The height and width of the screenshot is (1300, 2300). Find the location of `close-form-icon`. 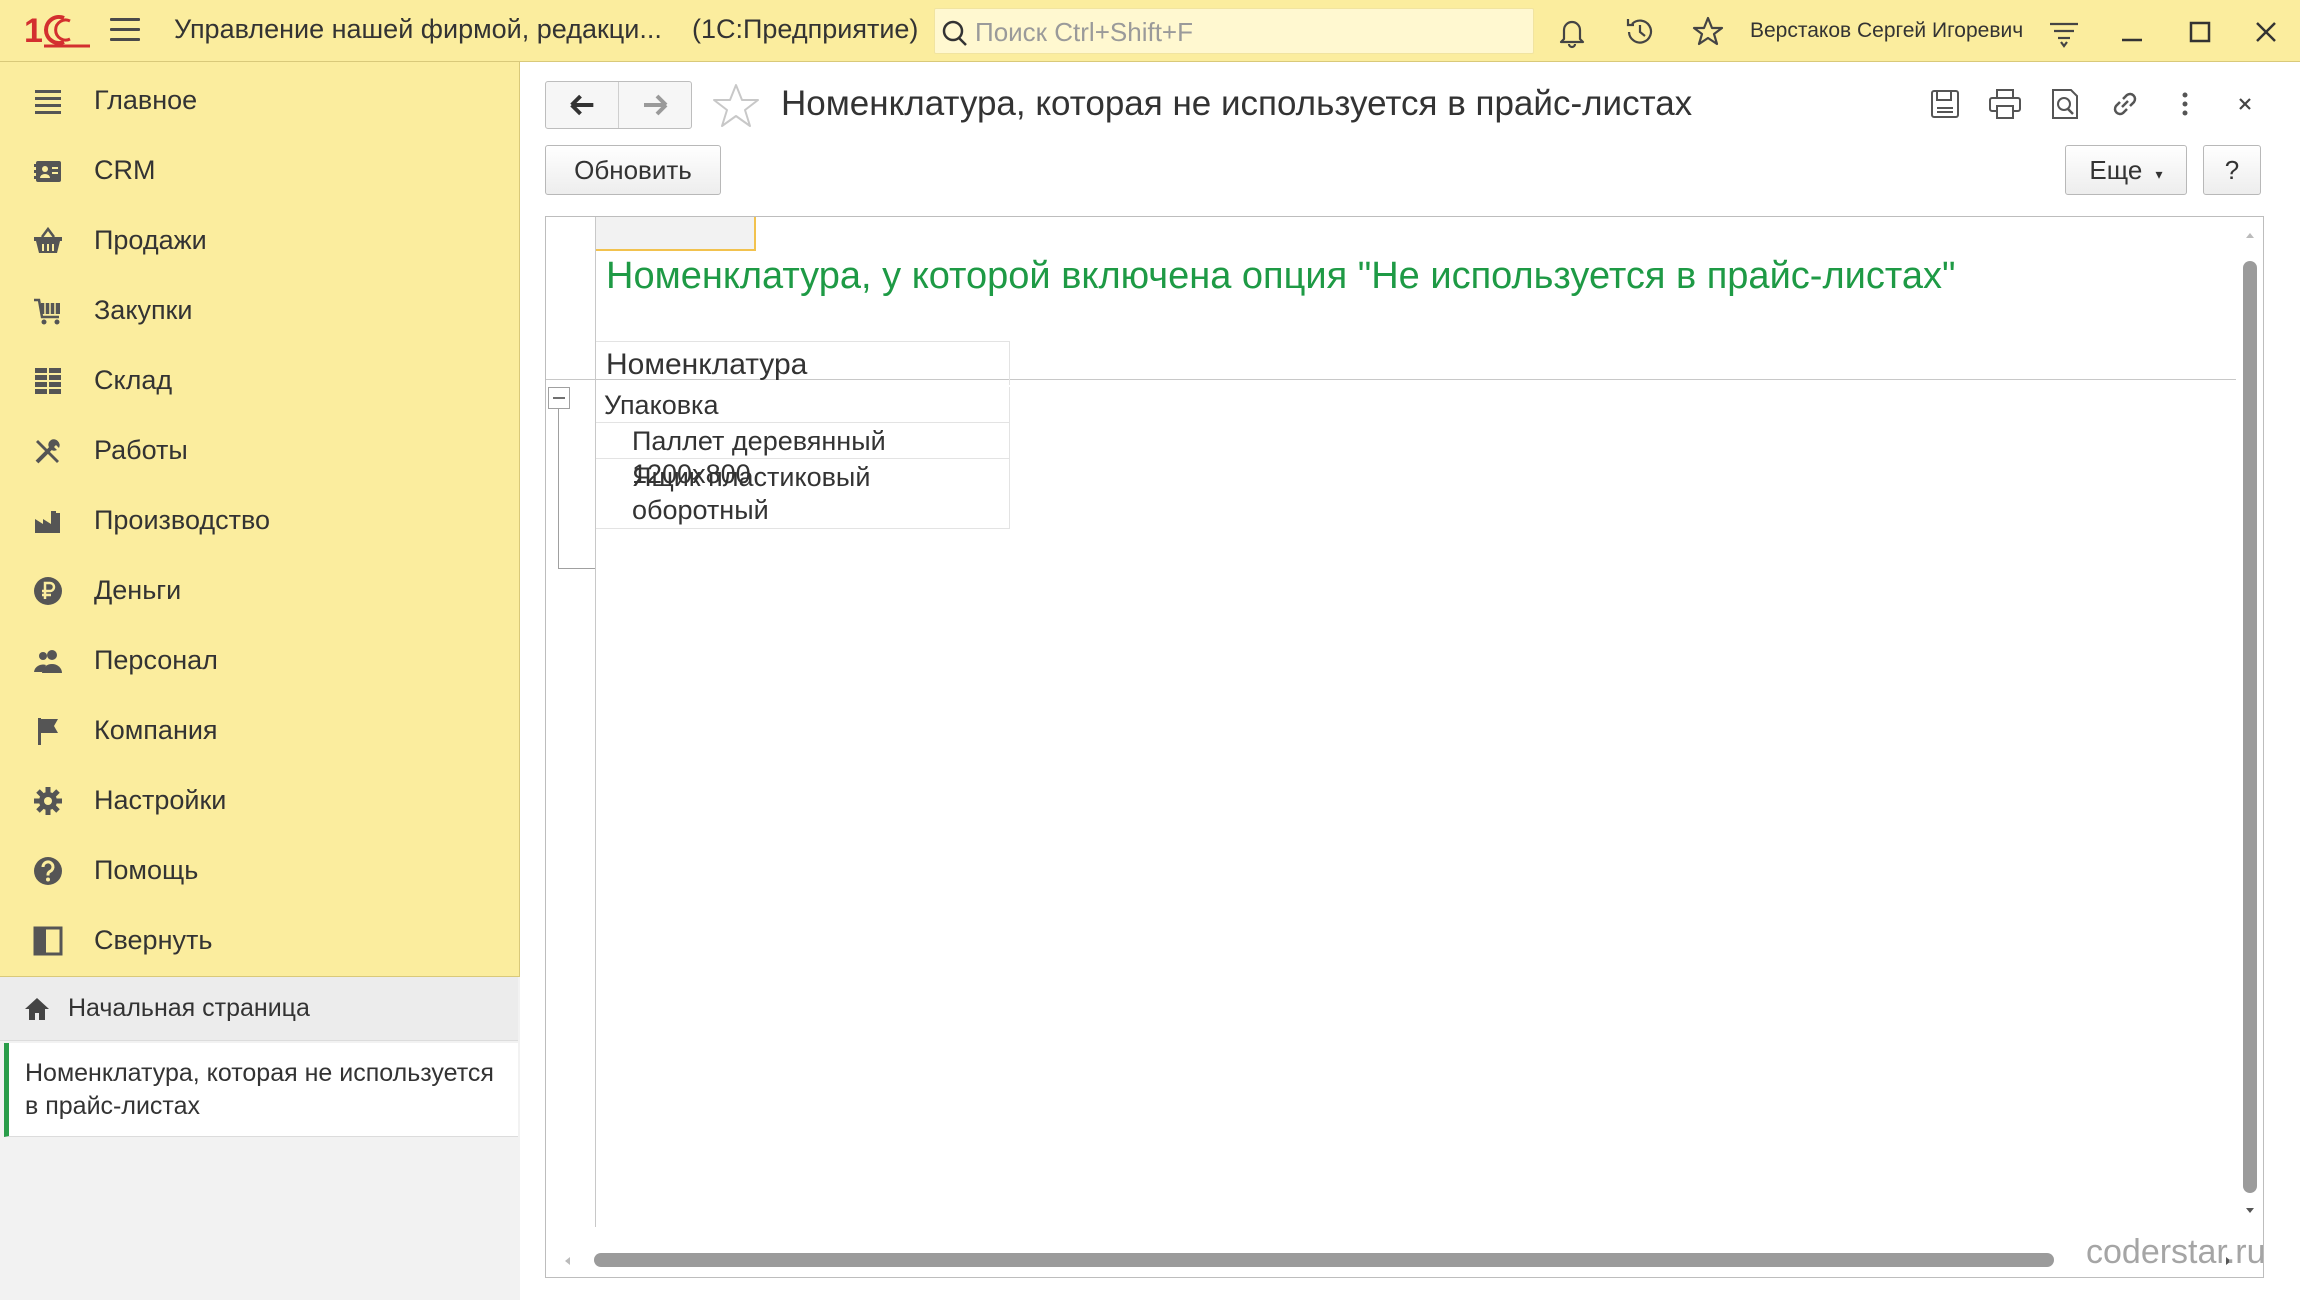

close-form-icon is located at coordinates (2245, 104).